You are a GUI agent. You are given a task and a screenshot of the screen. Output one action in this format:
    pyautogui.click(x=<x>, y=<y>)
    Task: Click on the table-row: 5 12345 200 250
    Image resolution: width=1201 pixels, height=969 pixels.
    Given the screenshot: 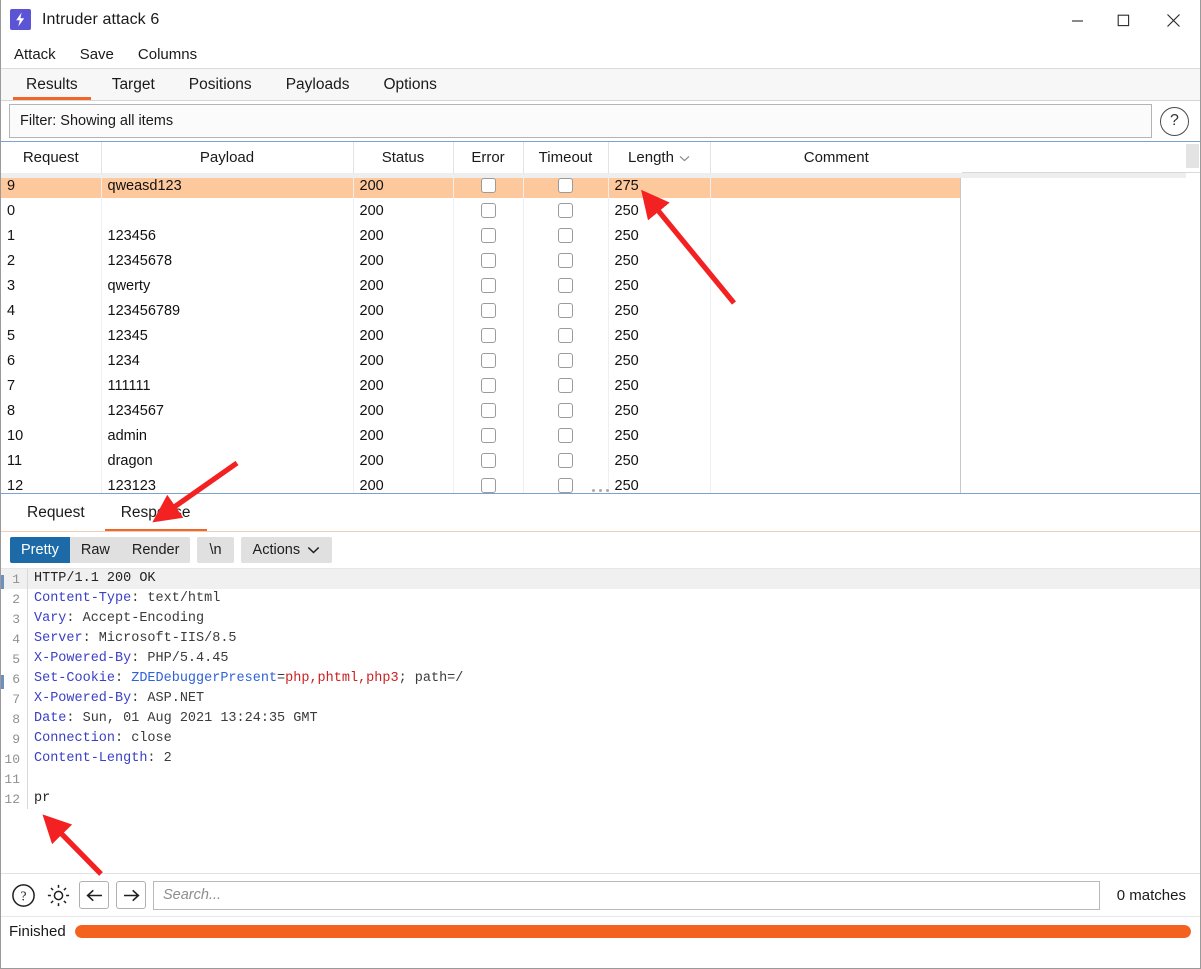 What is the action you would take?
    pyautogui.click(x=481, y=335)
    